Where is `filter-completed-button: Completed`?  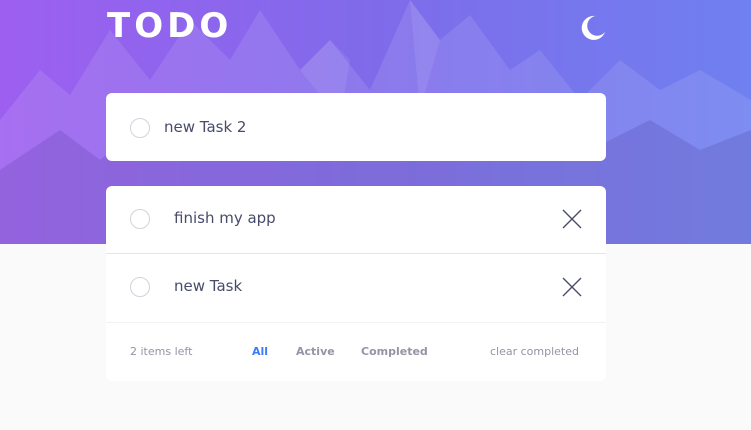
filter-completed-button: Completed is located at coordinates (394, 352).